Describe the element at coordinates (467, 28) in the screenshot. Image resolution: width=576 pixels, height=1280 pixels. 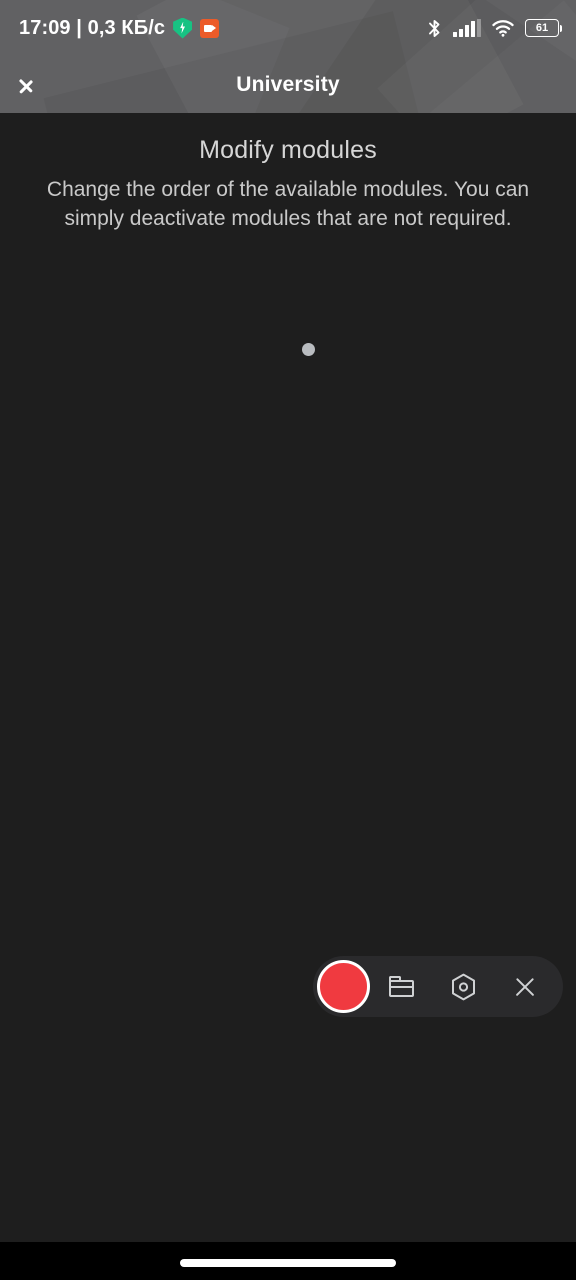
I see `cellular-signal-icon` at that location.